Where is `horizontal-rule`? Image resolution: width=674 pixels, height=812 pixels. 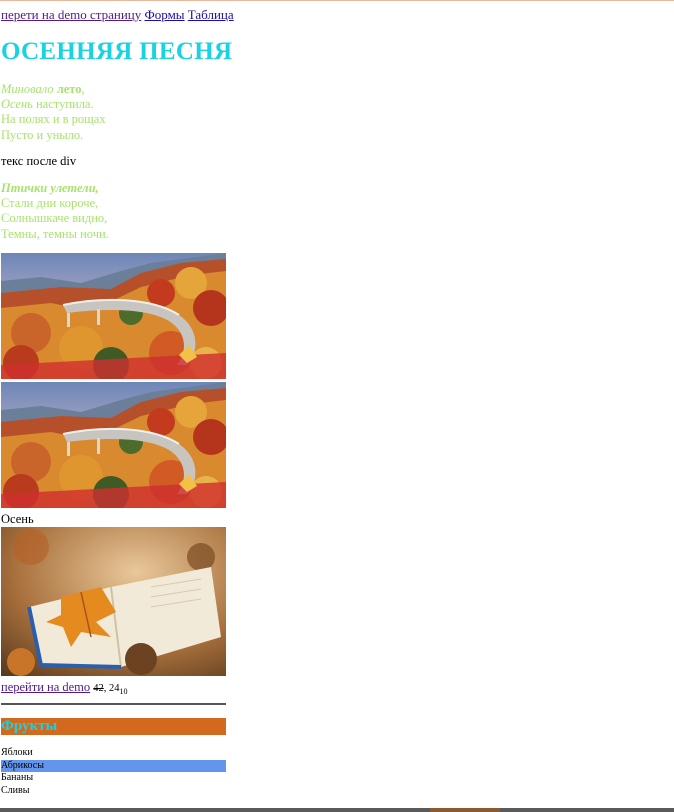
horizontal-rule is located at coordinates (113, 704).